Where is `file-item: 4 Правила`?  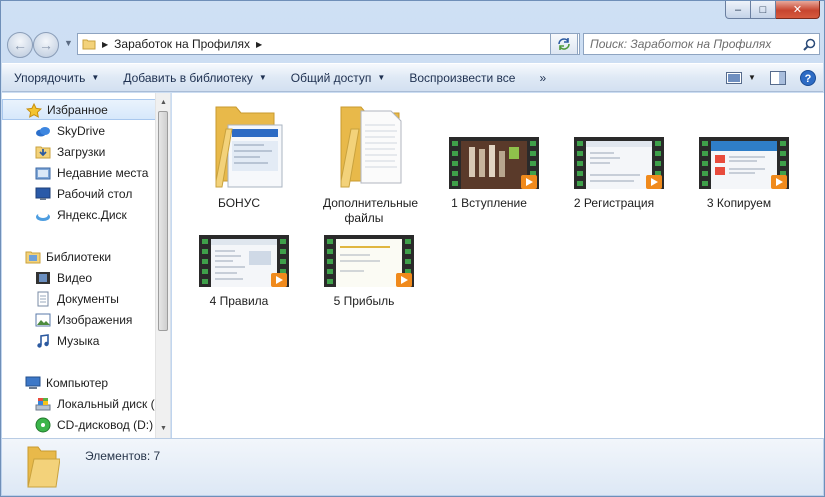
file-item: 4 Правила is located at coordinates (239, 255).